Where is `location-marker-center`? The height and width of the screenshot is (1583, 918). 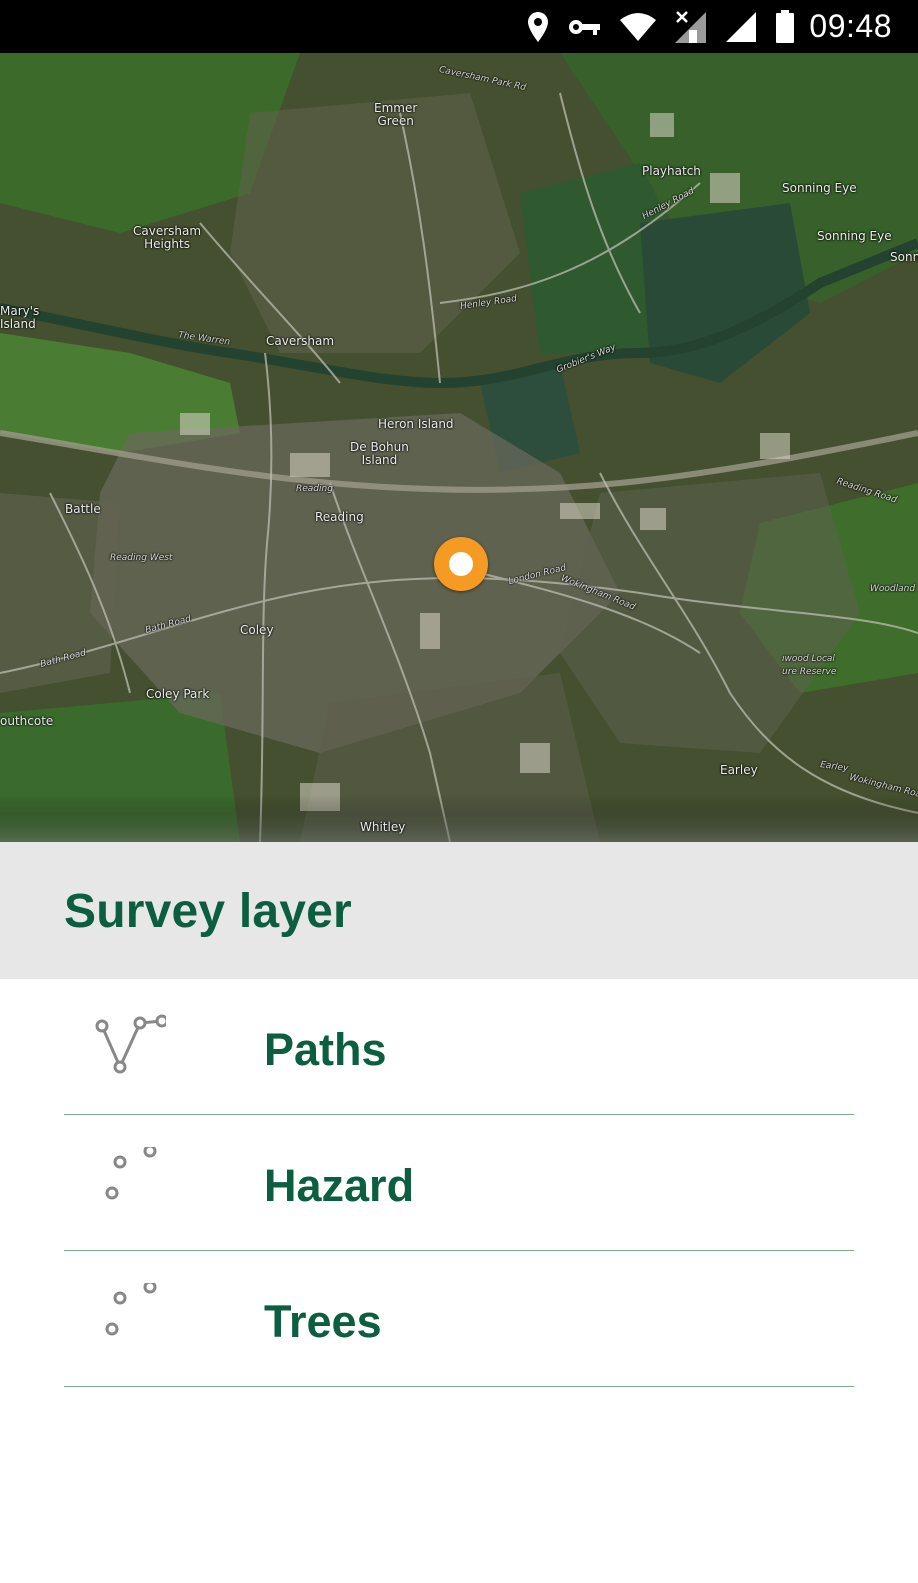
location-marker-center is located at coordinates (461, 564).